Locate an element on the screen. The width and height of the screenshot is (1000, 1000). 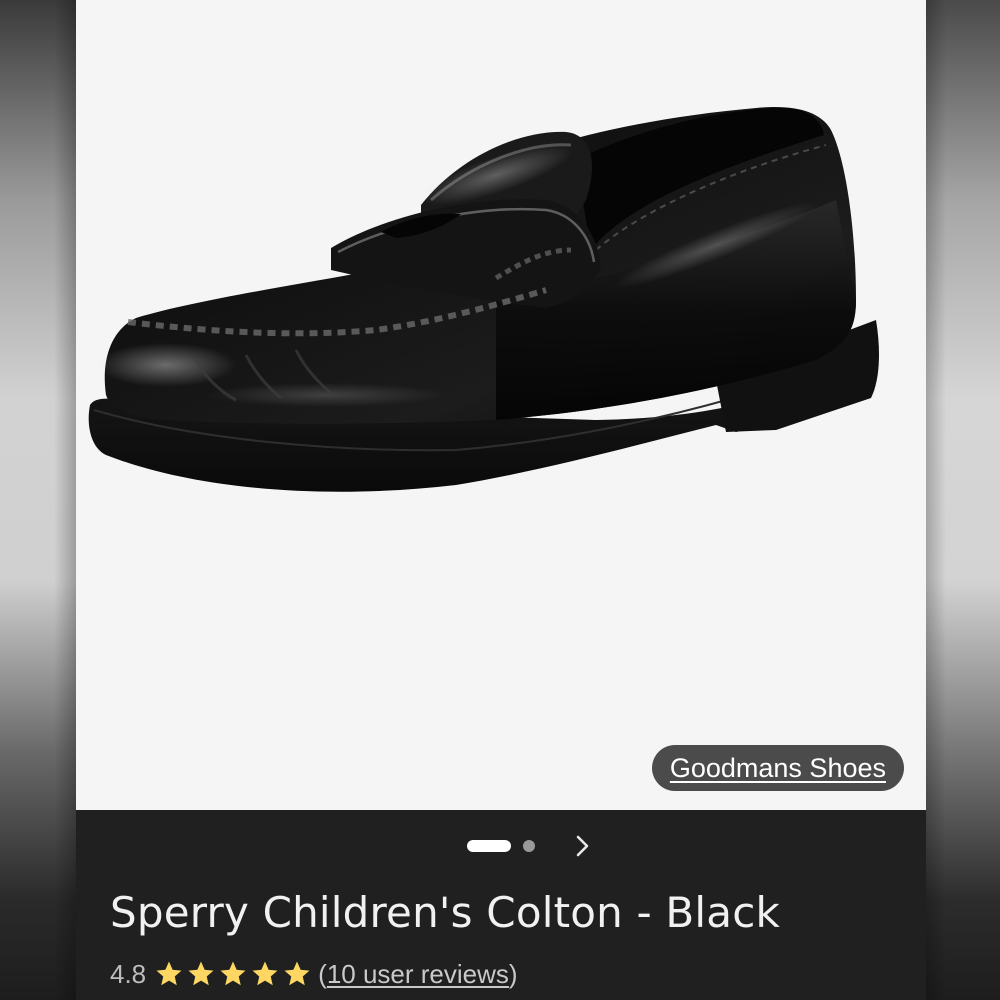
reviews-link: (10 user reviews) is located at coordinates (417, 974).